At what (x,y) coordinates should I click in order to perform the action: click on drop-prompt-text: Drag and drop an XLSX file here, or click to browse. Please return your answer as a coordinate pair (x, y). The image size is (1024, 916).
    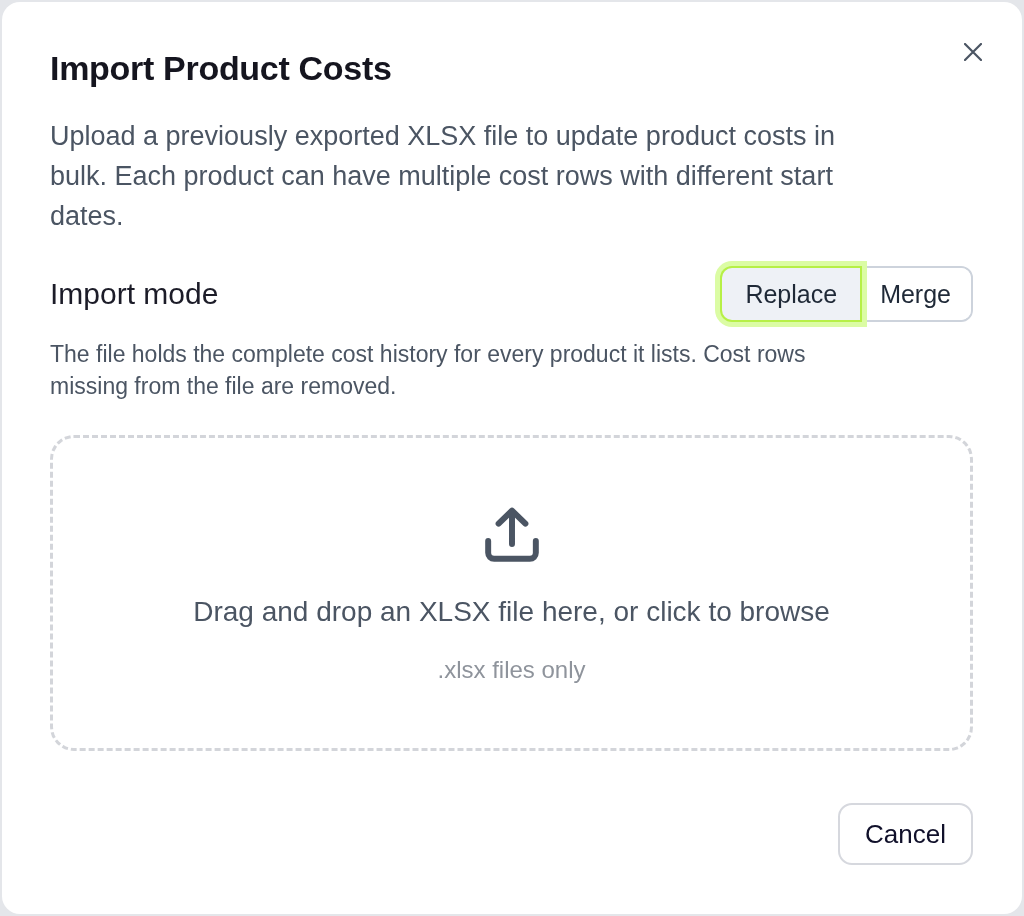
    Looking at the image, I should click on (511, 612).